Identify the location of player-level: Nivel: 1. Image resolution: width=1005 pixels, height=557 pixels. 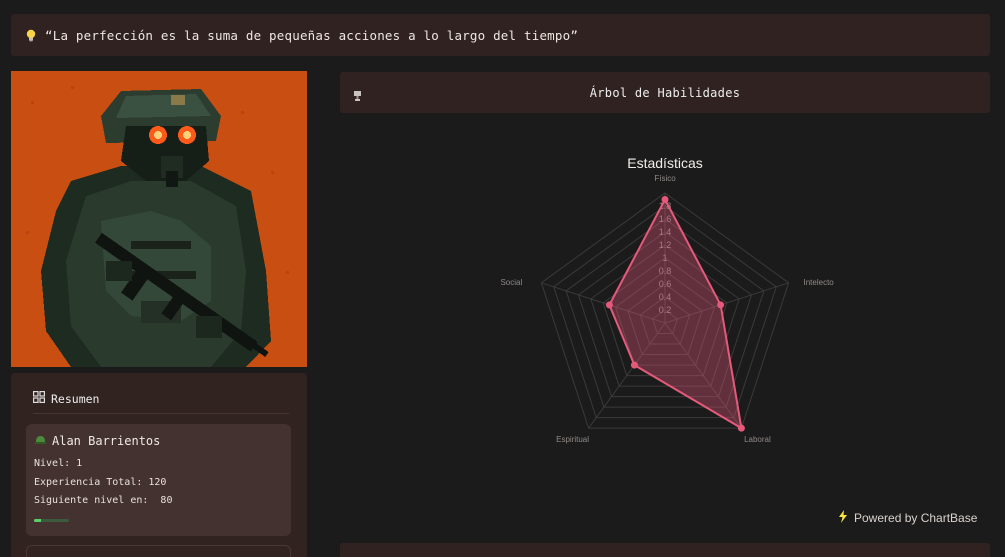
(58, 463).